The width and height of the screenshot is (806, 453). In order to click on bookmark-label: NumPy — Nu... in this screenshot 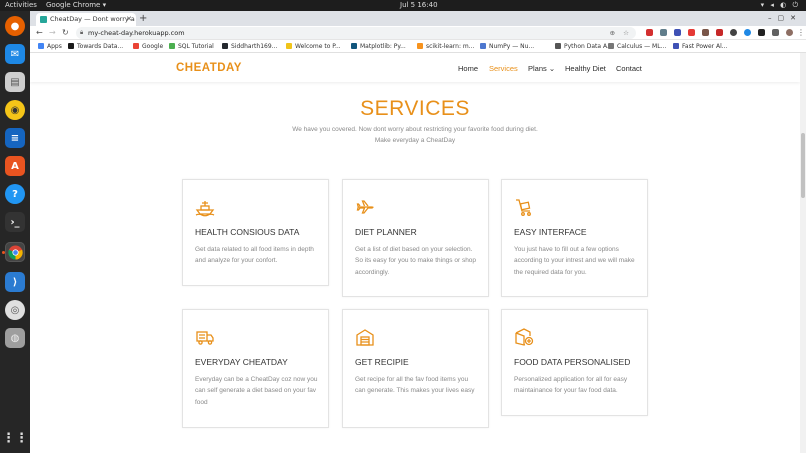, I will do `click(512, 46)`.